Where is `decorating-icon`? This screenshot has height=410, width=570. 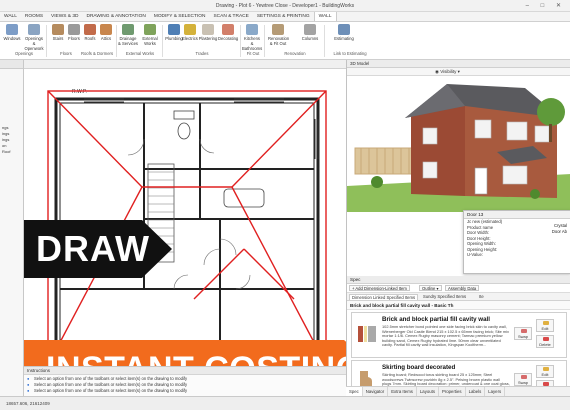
decorating-icon is located at coordinates (228, 29).